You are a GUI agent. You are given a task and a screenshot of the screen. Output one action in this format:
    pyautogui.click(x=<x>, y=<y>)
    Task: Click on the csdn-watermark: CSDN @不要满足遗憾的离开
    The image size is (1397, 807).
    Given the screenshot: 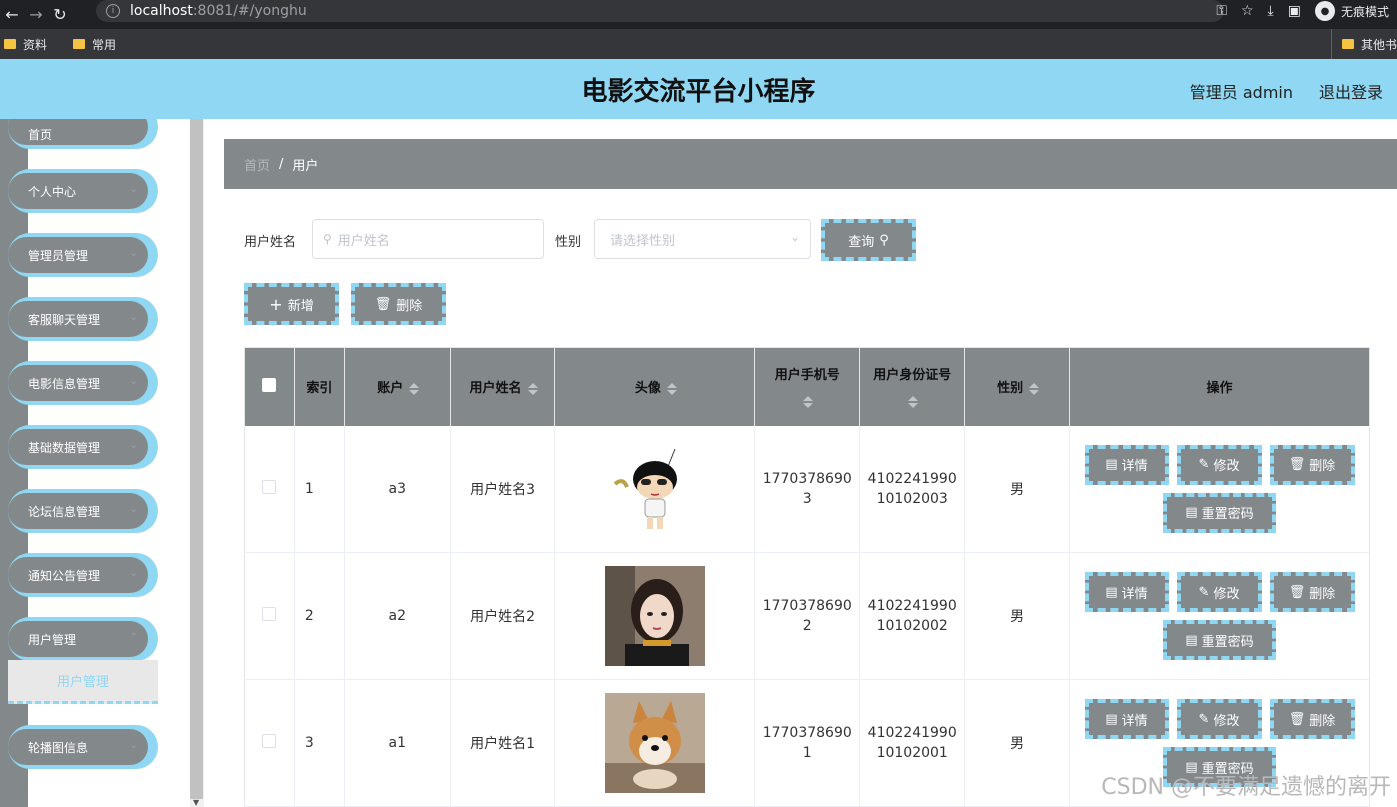 What is the action you would take?
    pyautogui.click(x=1246, y=787)
    